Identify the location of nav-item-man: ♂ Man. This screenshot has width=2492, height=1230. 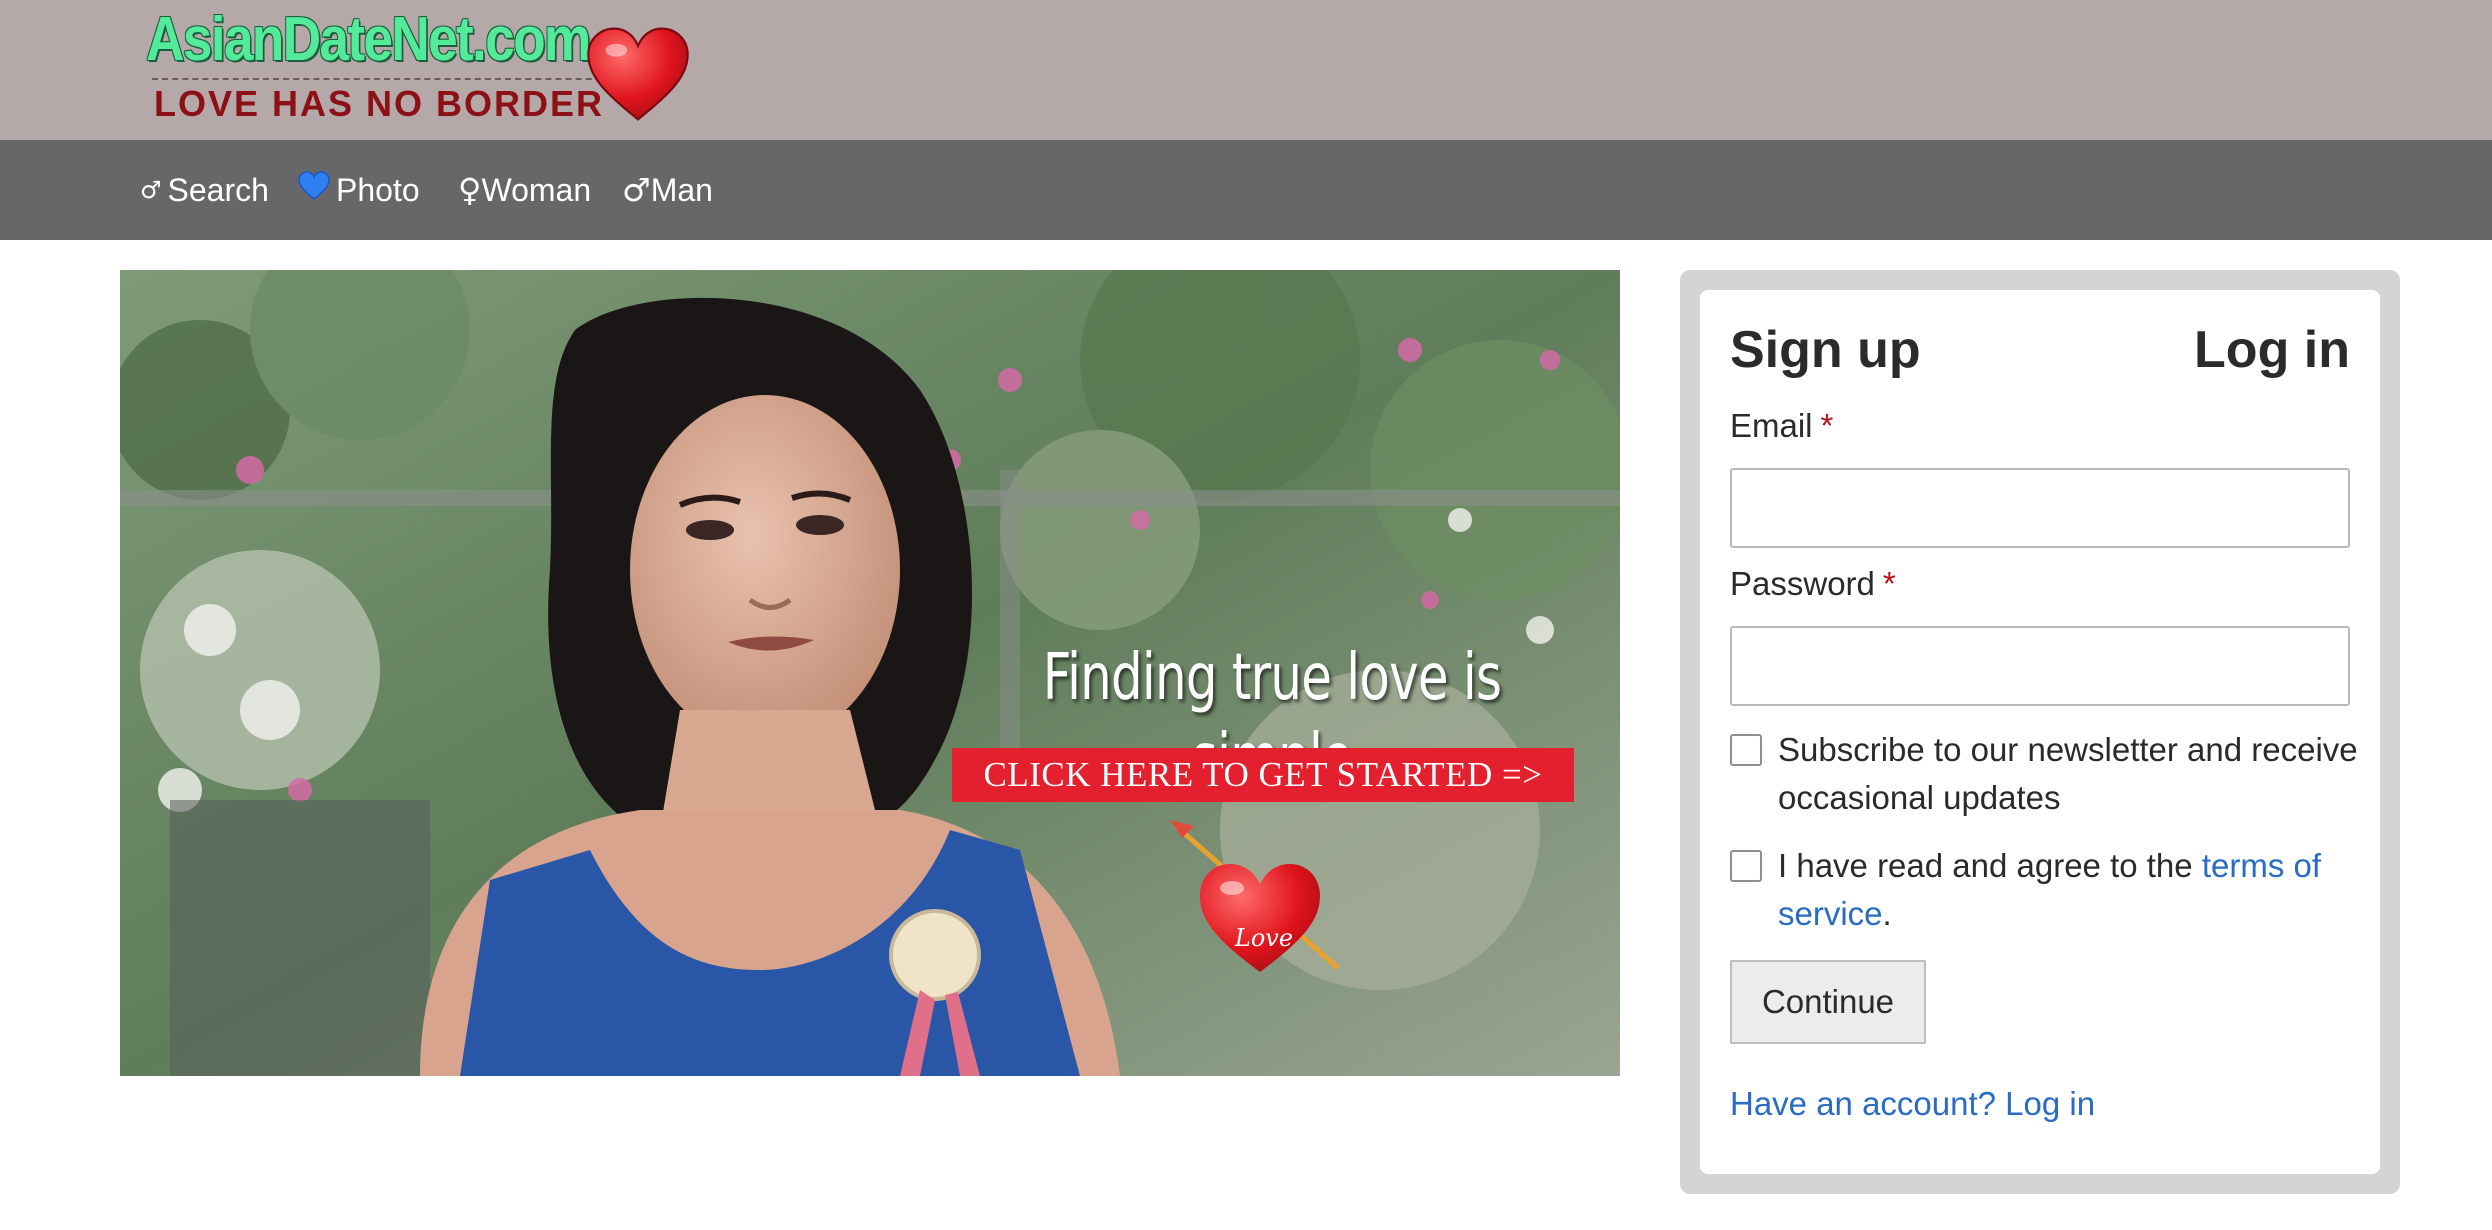
(667, 190).